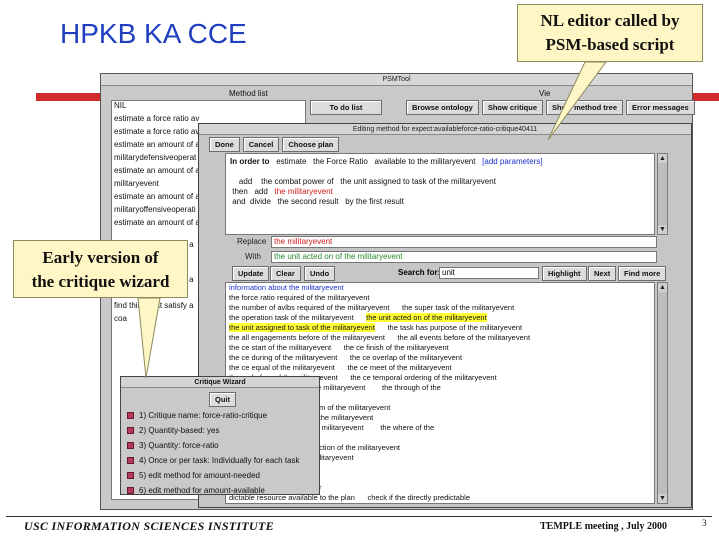  Describe the element at coordinates (222, 430) in the screenshot. I see `wizard-step: 2) Quantity-based: yes` at that location.